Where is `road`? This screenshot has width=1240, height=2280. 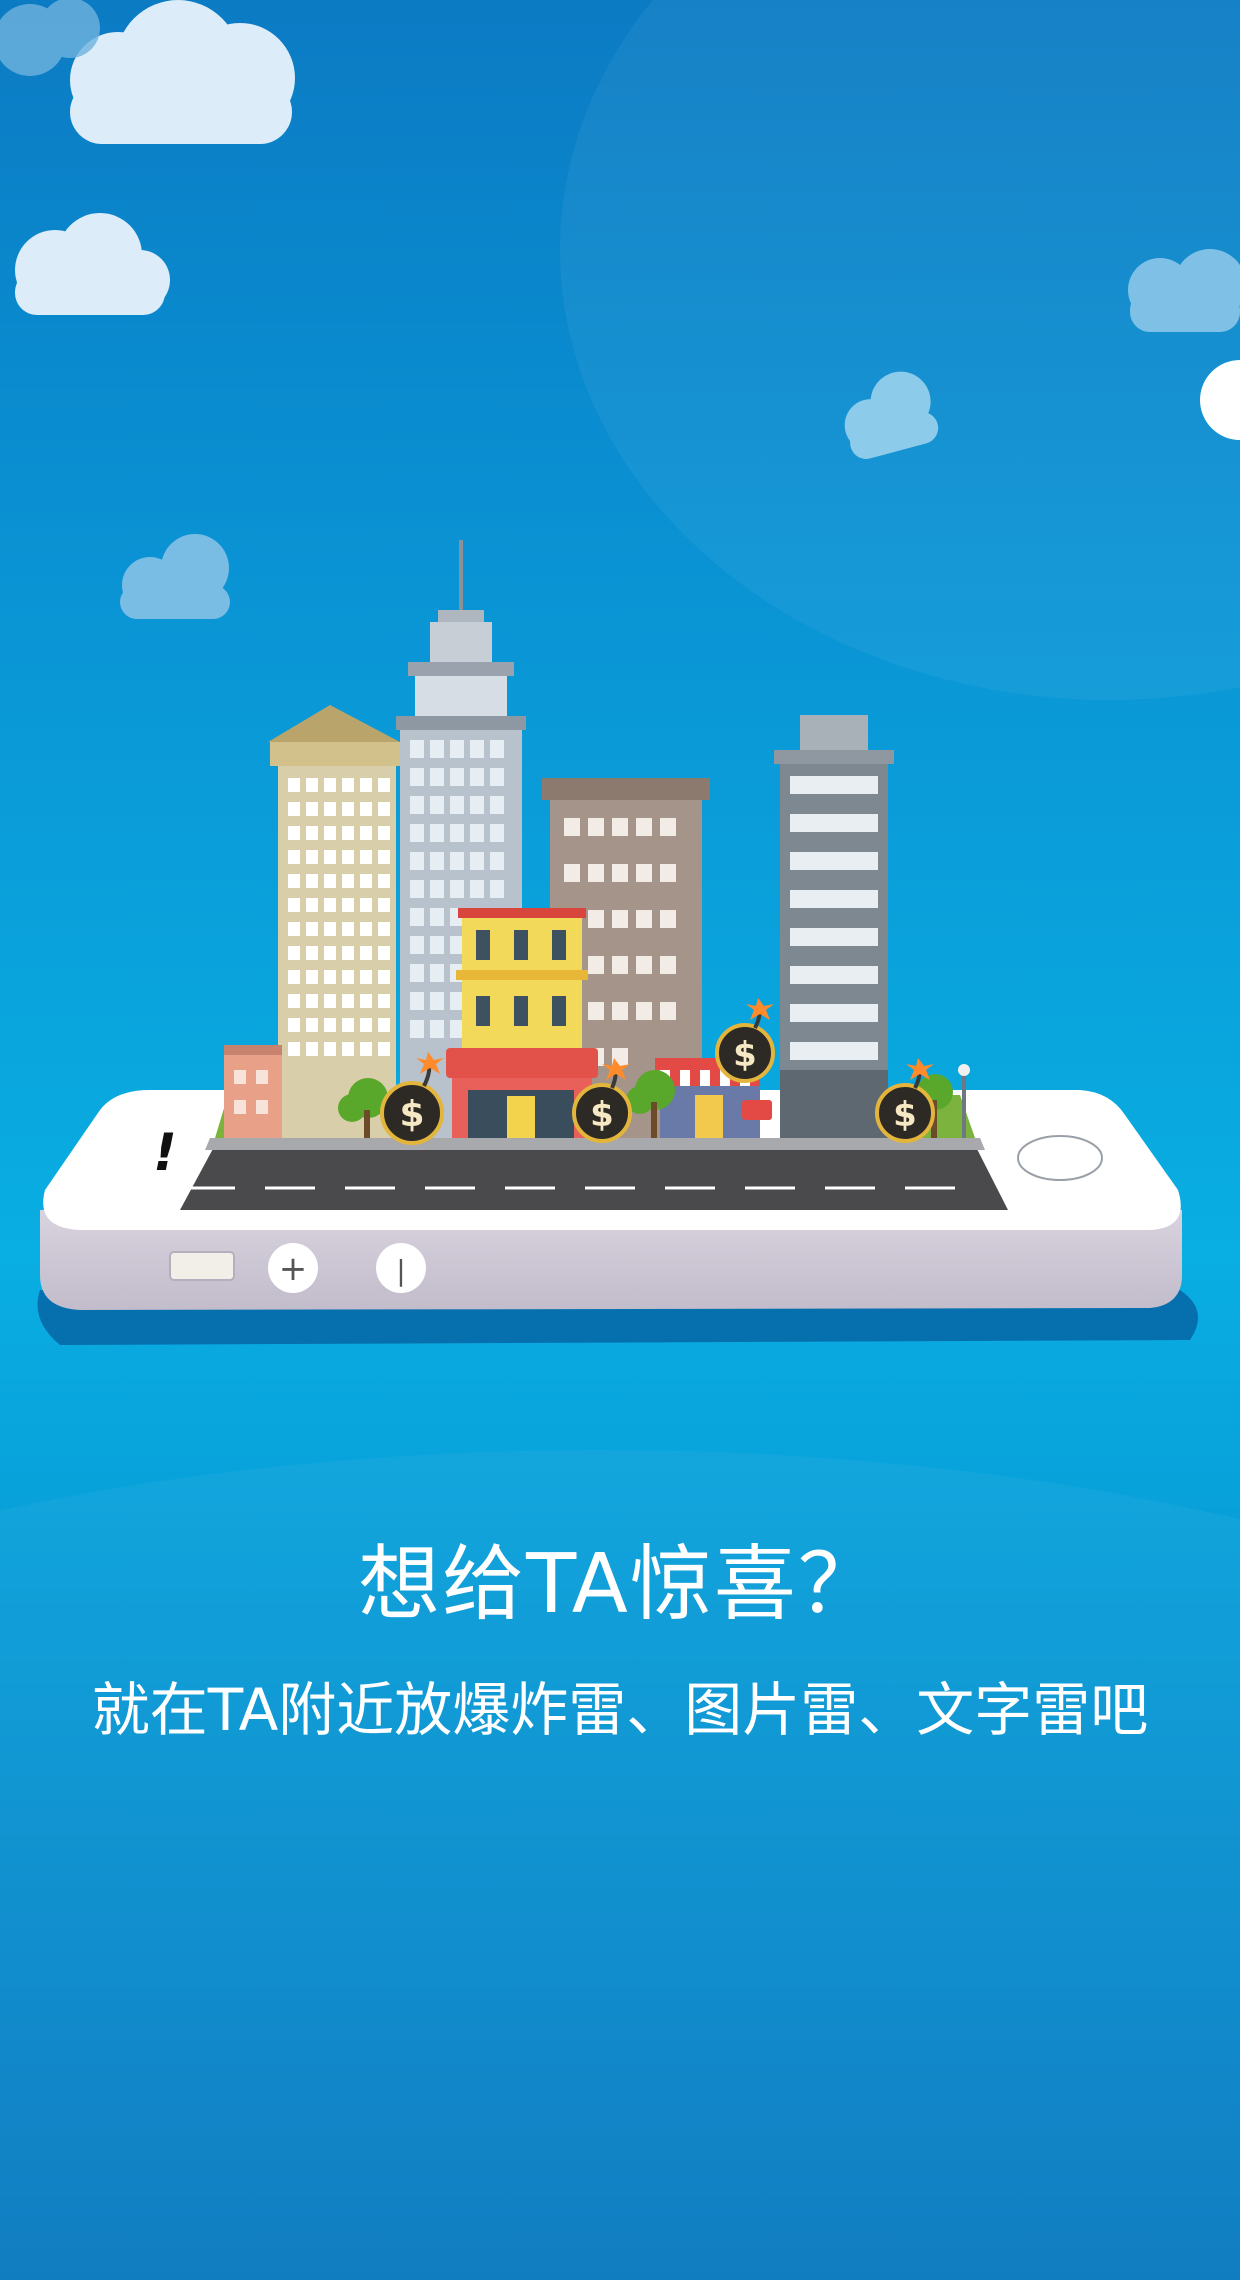
road is located at coordinates (594, 1177).